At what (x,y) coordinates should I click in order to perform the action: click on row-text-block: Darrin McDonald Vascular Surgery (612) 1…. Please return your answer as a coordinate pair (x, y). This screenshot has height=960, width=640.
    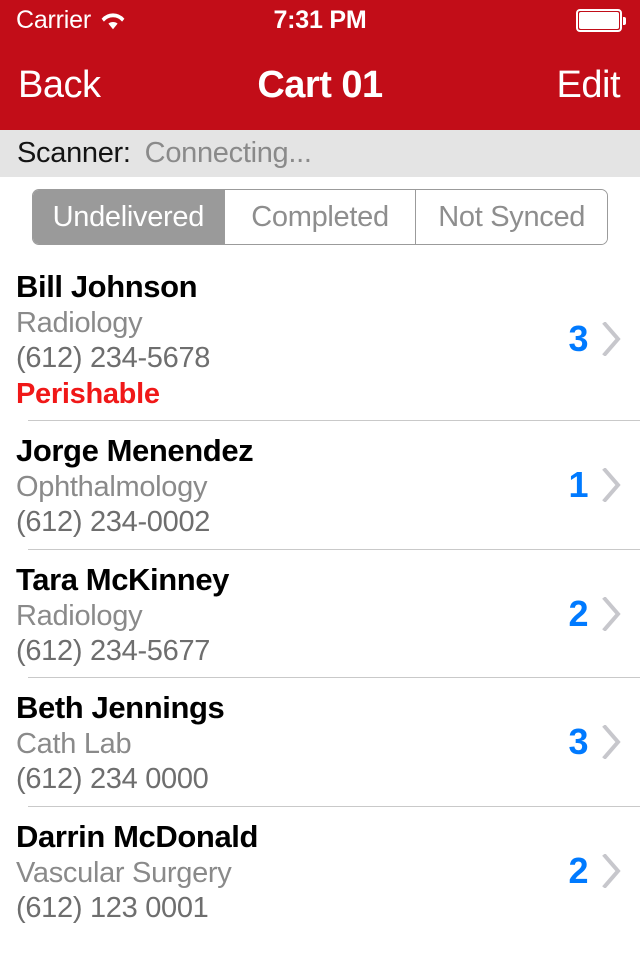
    Looking at the image, I should click on (289, 872).